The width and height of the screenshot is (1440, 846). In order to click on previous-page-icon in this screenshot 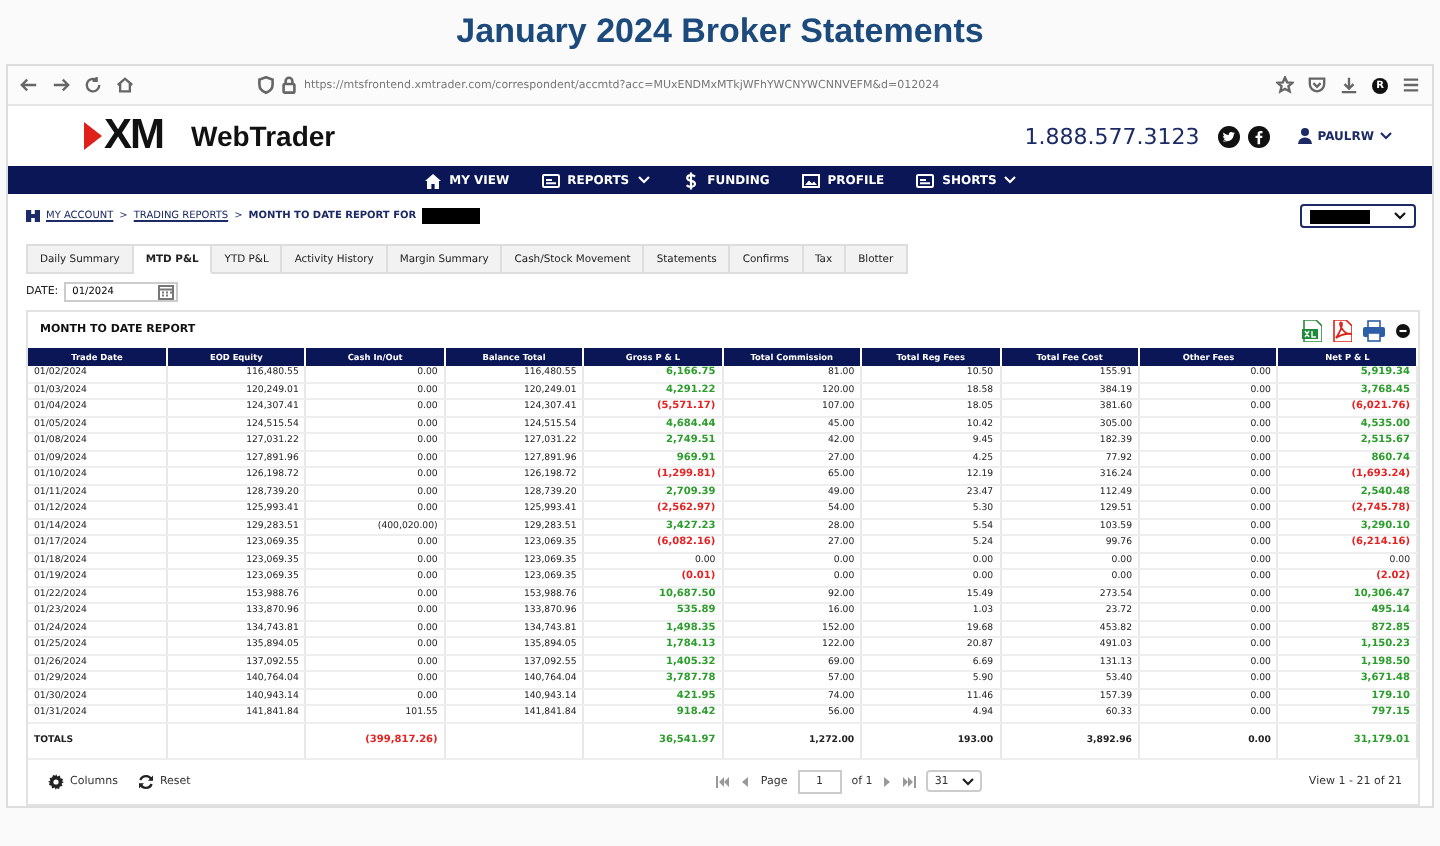, I will do `click(745, 781)`.